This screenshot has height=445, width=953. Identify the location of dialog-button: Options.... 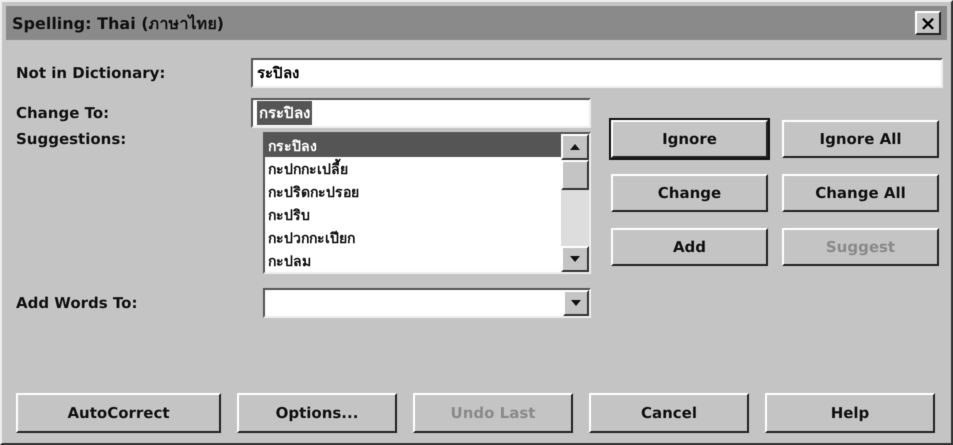
(317, 413).